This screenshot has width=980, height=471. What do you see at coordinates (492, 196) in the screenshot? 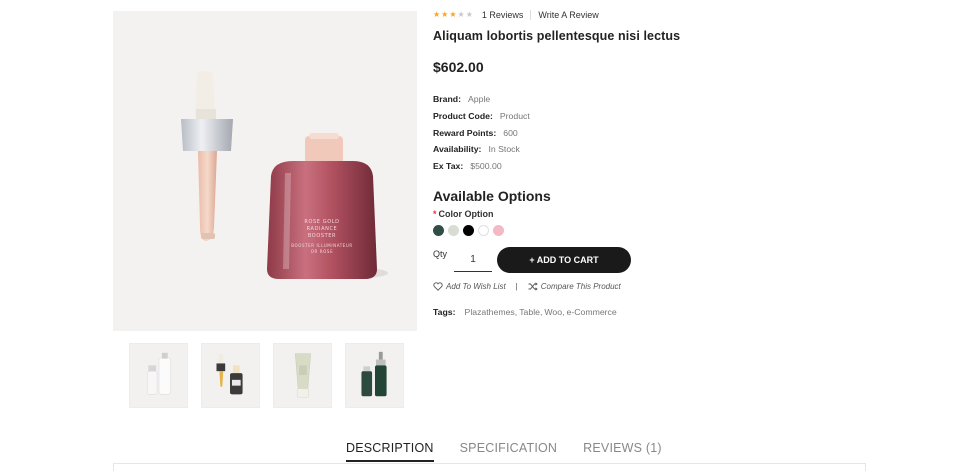
I see `available-options-heading: Available Options` at bounding box center [492, 196].